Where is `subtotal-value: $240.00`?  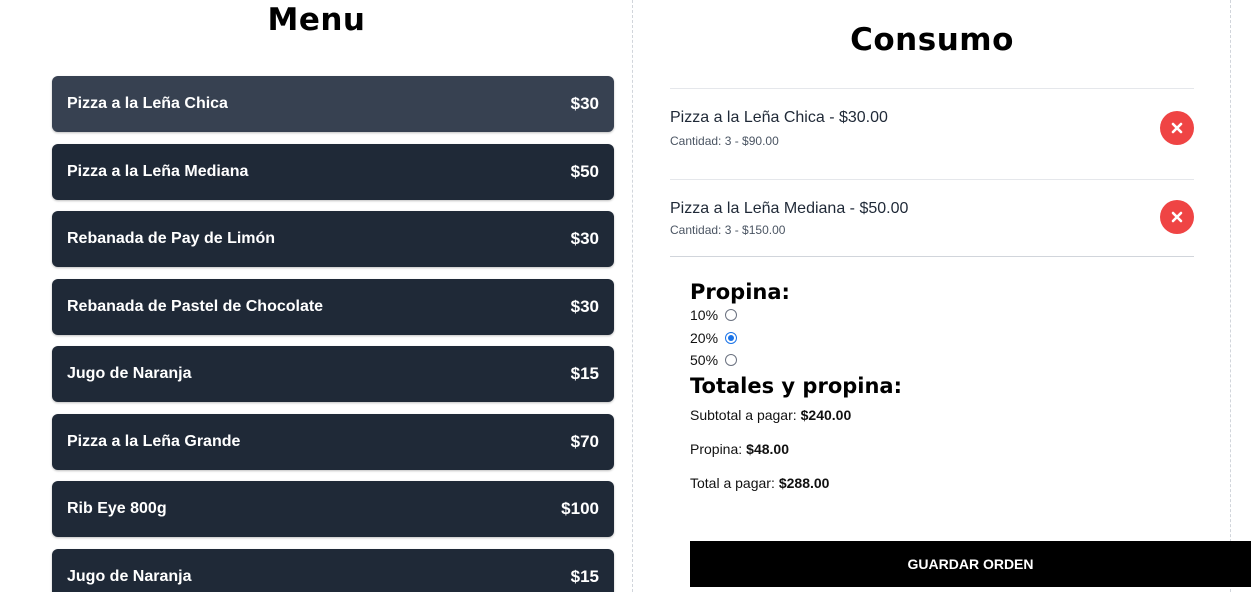 subtotal-value: $240.00 is located at coordinates (826, 414).